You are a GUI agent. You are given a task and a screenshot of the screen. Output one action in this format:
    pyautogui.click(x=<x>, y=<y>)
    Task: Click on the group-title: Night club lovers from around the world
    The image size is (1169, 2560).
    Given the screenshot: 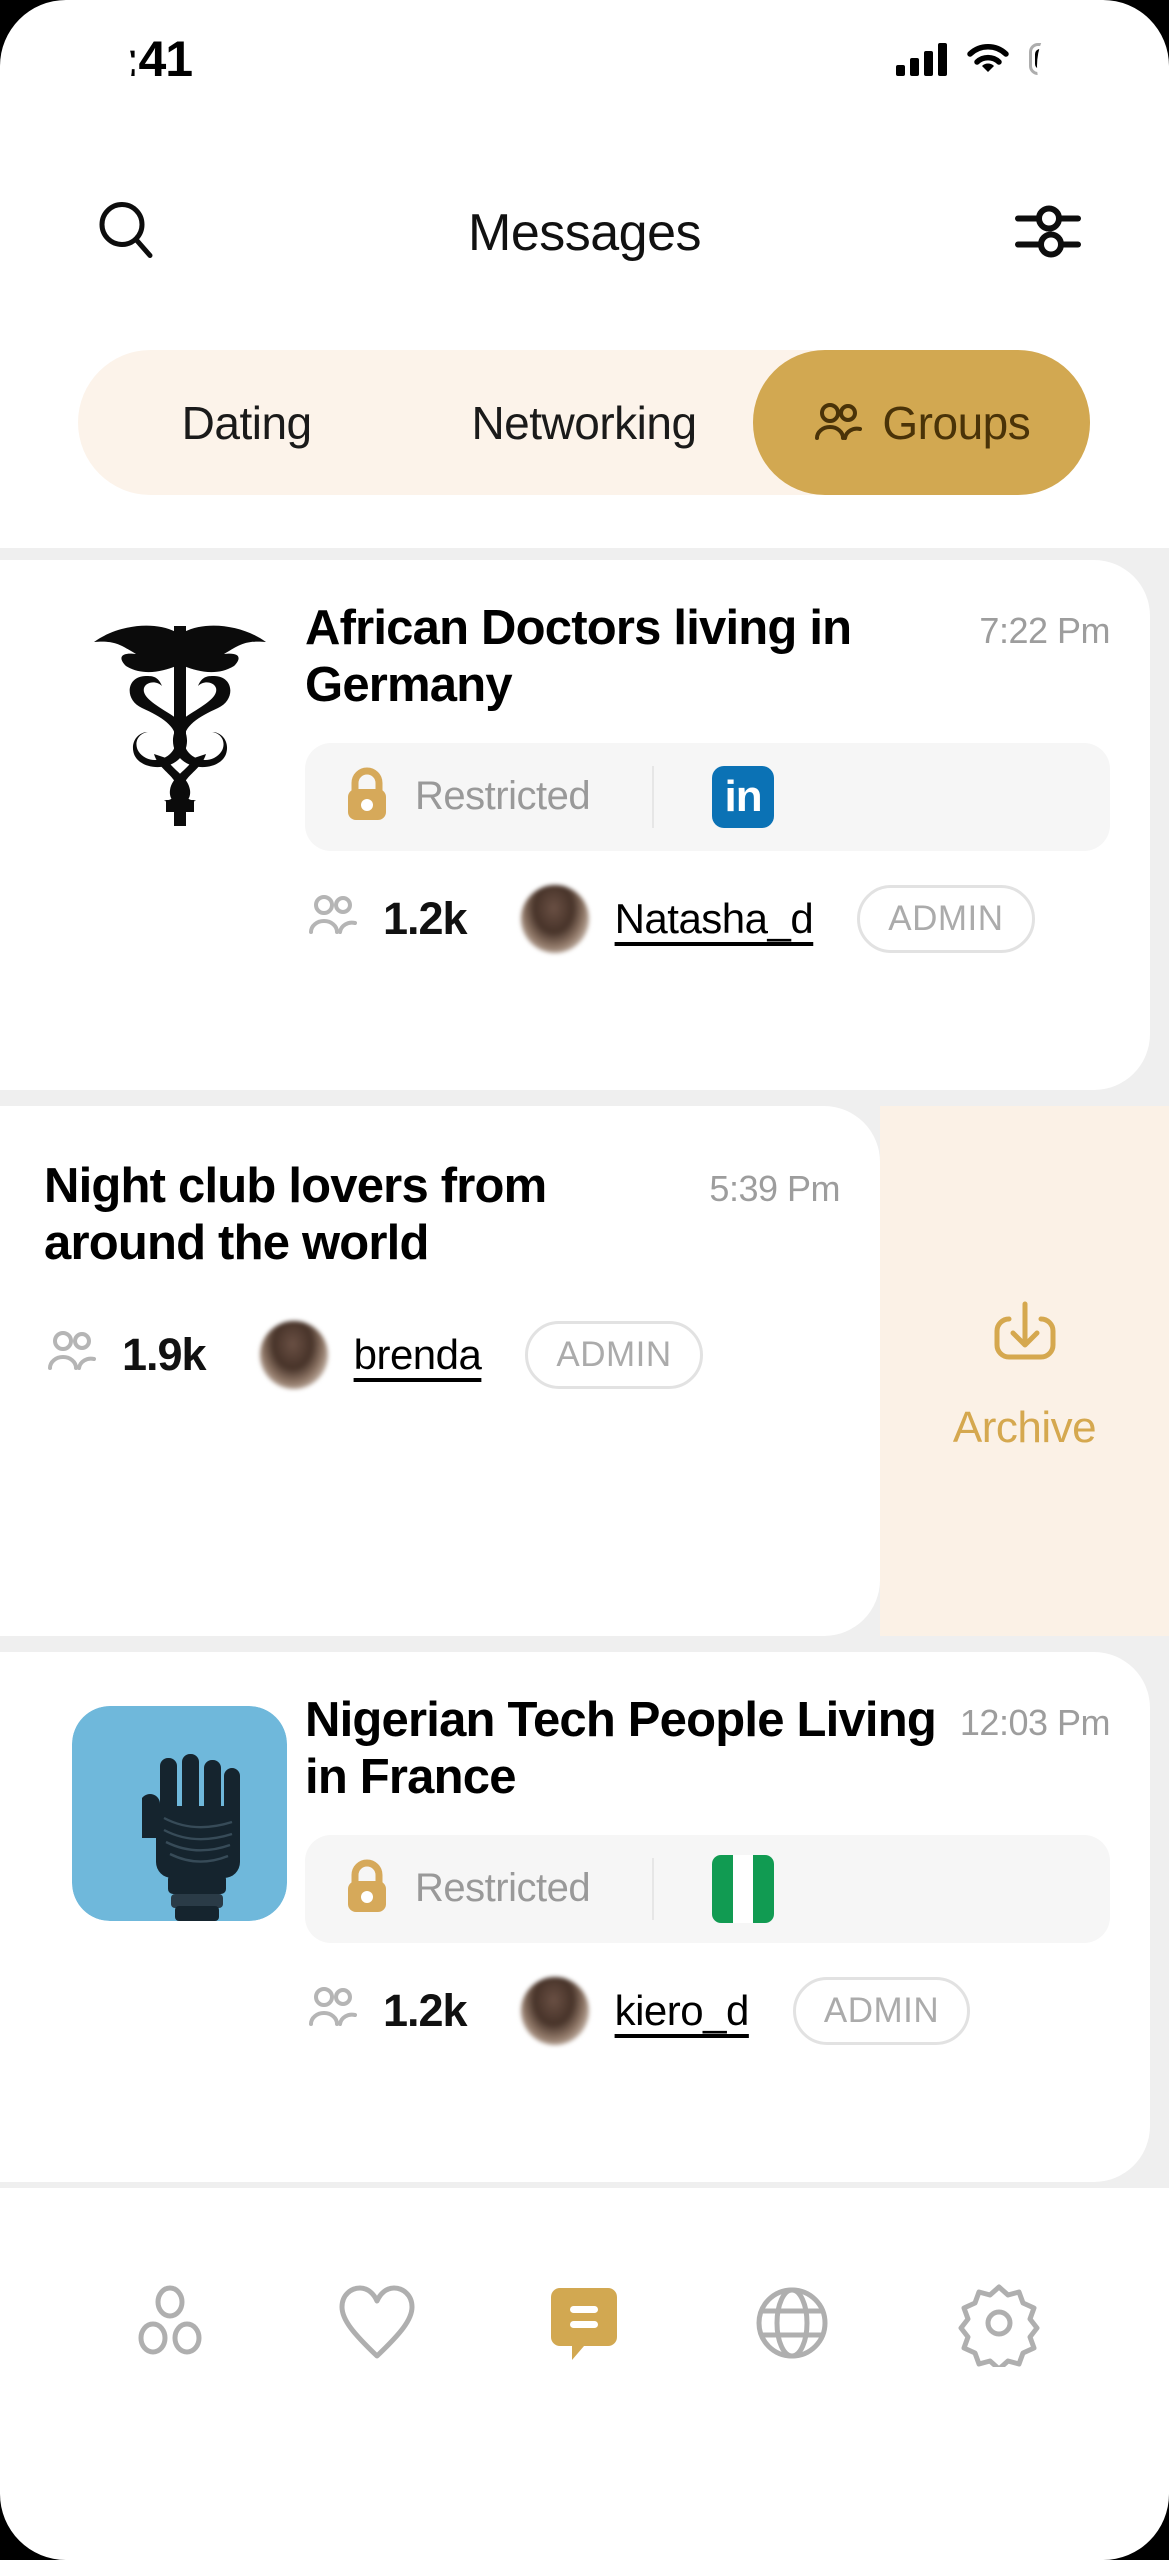 What is the action you would take?
    pyautogui.click(x=295, y=1215)
    